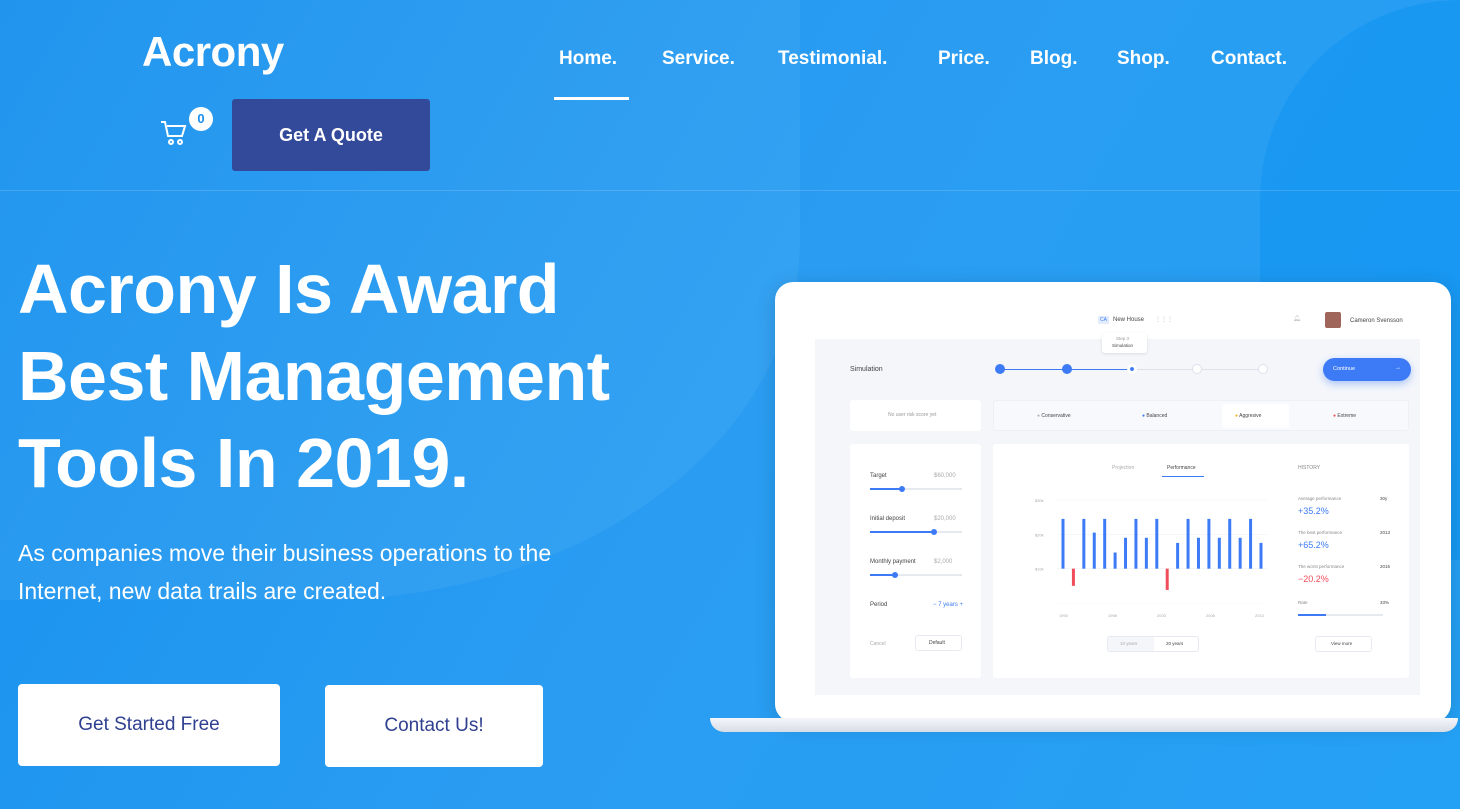 The image size is (1460, 809). Describe the element at coordinates (1398, 368) in the screenshot. I see `arrow-right-icon: →` at that location.